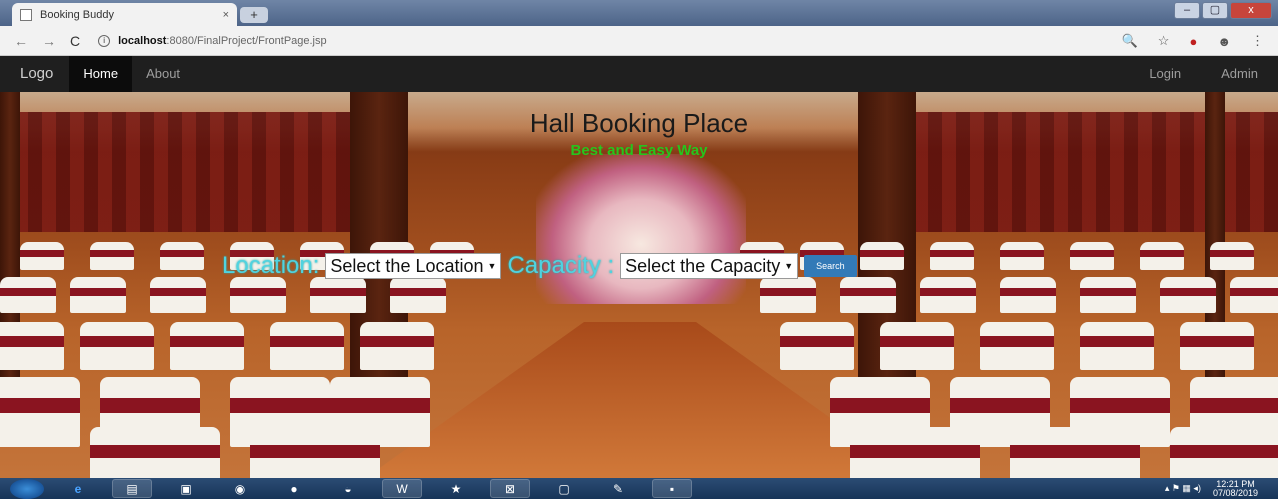  I want to click on start-orb-icon, so click(27, 488).